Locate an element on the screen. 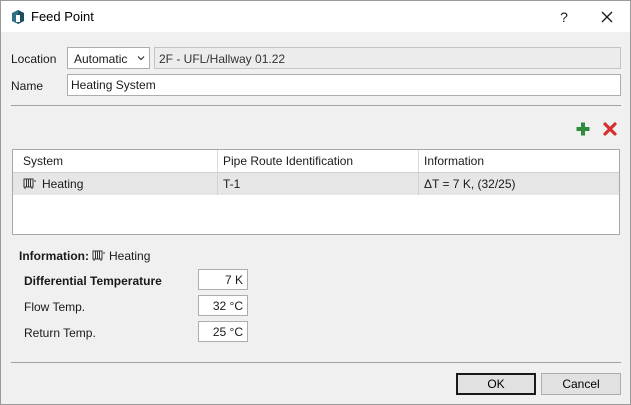 This screenshot has height=405, width=631. information-label: Information: is located at coordinates (54, 256).